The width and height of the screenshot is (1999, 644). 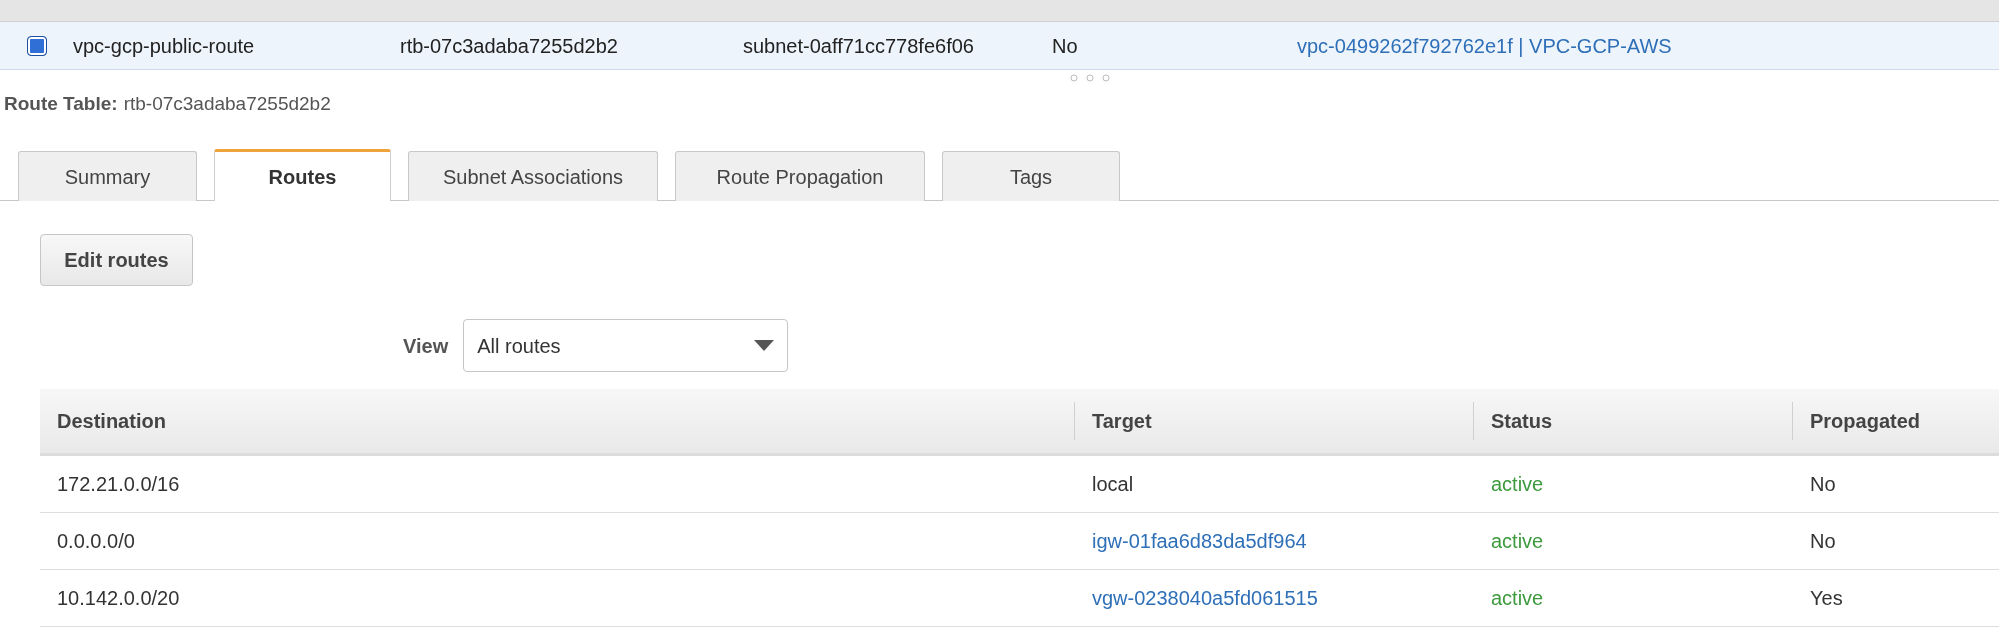 What do you see at coordinates (509, 45) in the screenshot?
I see `table-cell: rtb-07c3adaba7255d2b2` at bounding box center [509, 45].